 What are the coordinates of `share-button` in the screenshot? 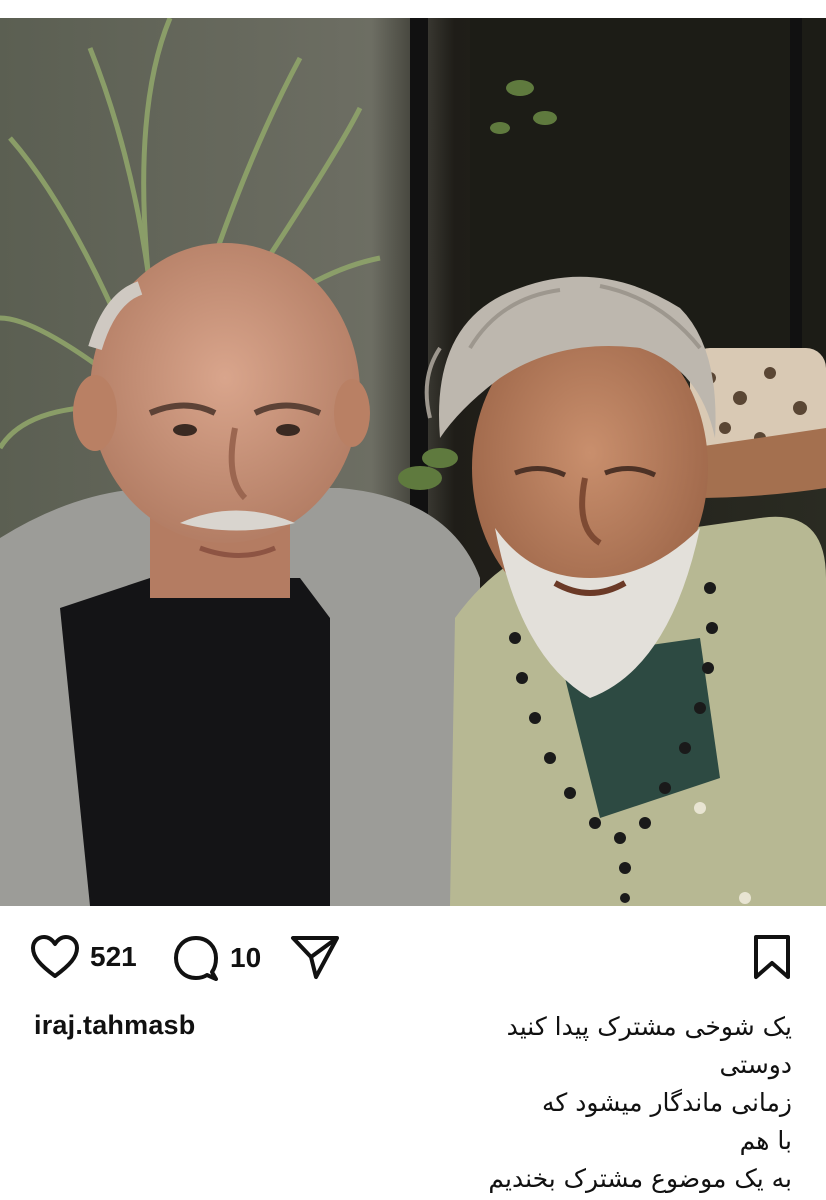 It's located at (315, 957).